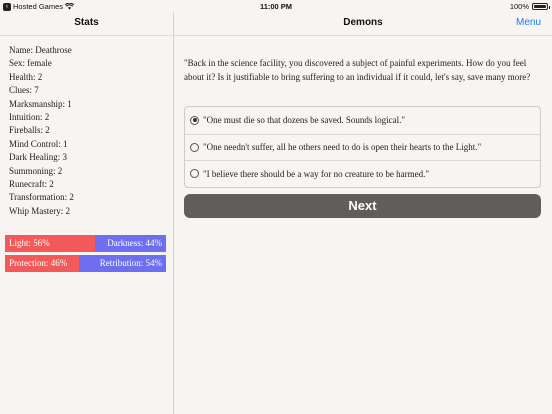 This screenshot has height=414, width=552. What do you see at coordinates (38, 157) in the screenshot?
I see `stat-dark-healing: Dark Healing: 3` at bounding box center [38, 157].